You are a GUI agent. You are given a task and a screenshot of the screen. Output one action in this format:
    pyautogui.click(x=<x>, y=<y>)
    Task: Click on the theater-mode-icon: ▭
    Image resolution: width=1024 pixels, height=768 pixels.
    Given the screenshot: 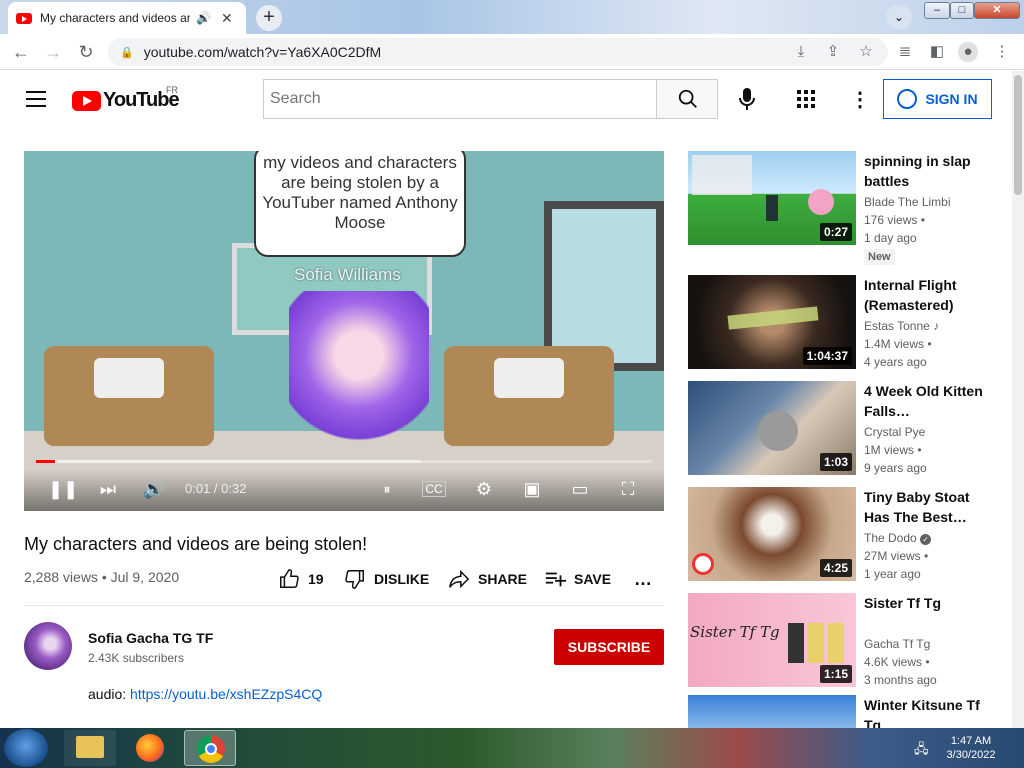 What is the action you would take?
    pyautogui.click(x=580, y=489)
    